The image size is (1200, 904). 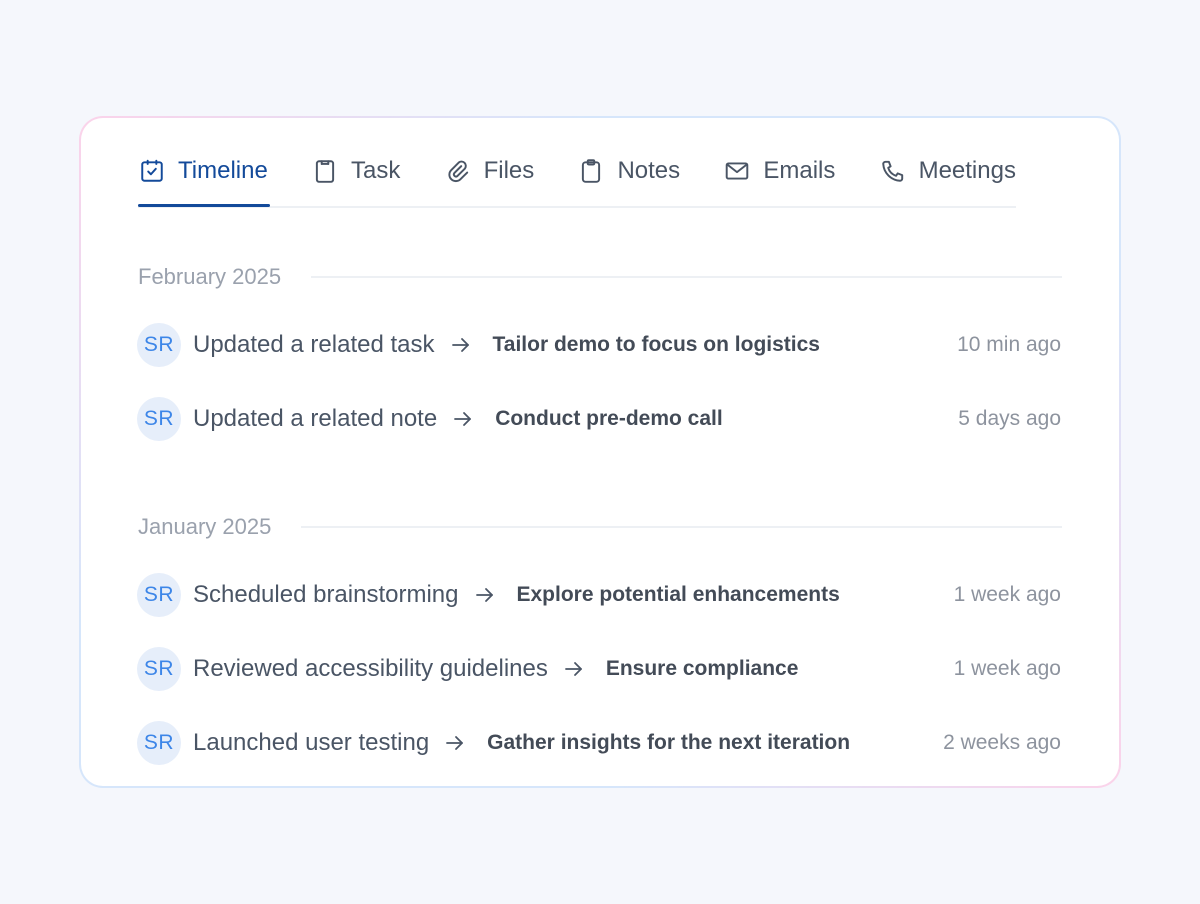 What do you see at coordinates (668, 743) in the screenshot?
I see `entry-target-link: Gather insights for the next iteration` at bounding box center [668, 743].